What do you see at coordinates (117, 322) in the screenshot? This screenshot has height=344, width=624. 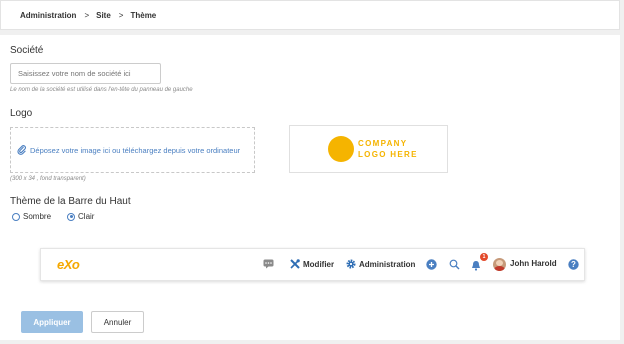 I see `cancel-button: Annuler` at bounding box center [117, 322].